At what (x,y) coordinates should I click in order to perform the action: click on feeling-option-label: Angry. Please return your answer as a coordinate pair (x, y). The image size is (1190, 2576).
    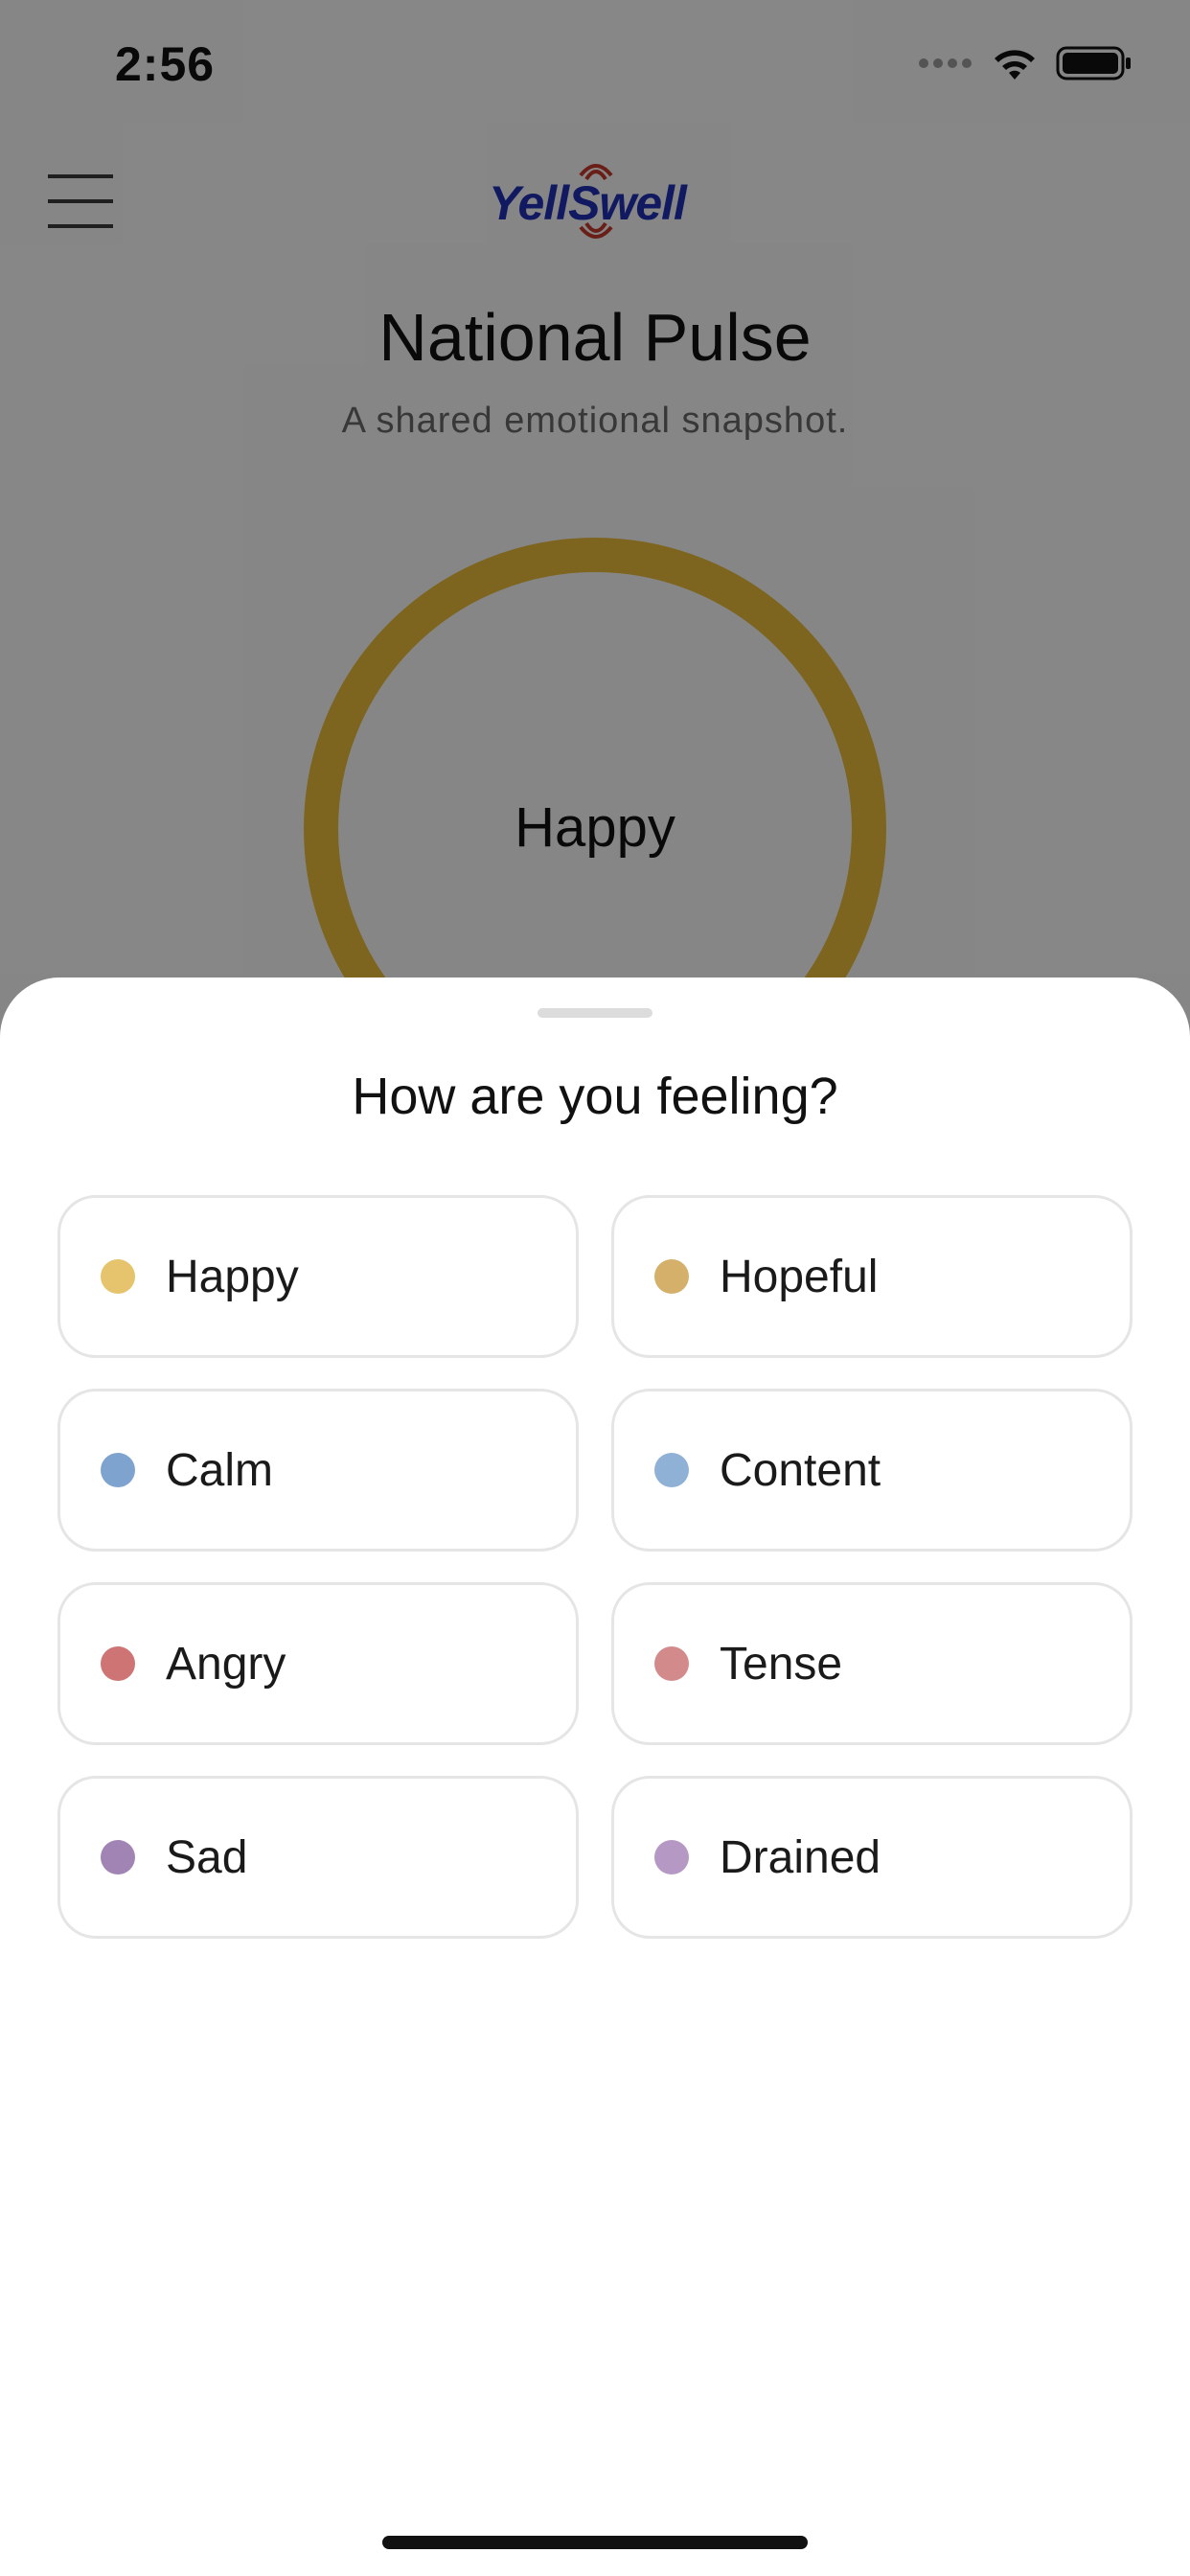
    Looking at the image, I should click on (226, 1664).